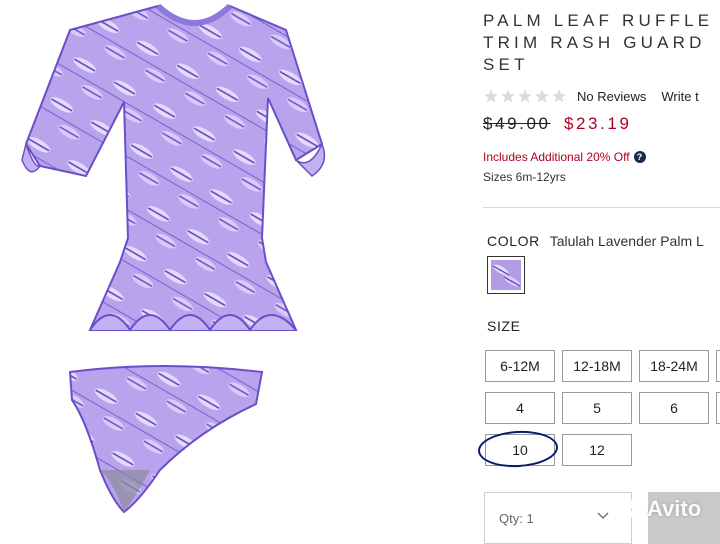 Image resolution: width=720 pixels, height=544 pixels. Describe the element at coordinates (516, 518) in the screenshot. I see `quantity-label: Qty: 1` at that location.